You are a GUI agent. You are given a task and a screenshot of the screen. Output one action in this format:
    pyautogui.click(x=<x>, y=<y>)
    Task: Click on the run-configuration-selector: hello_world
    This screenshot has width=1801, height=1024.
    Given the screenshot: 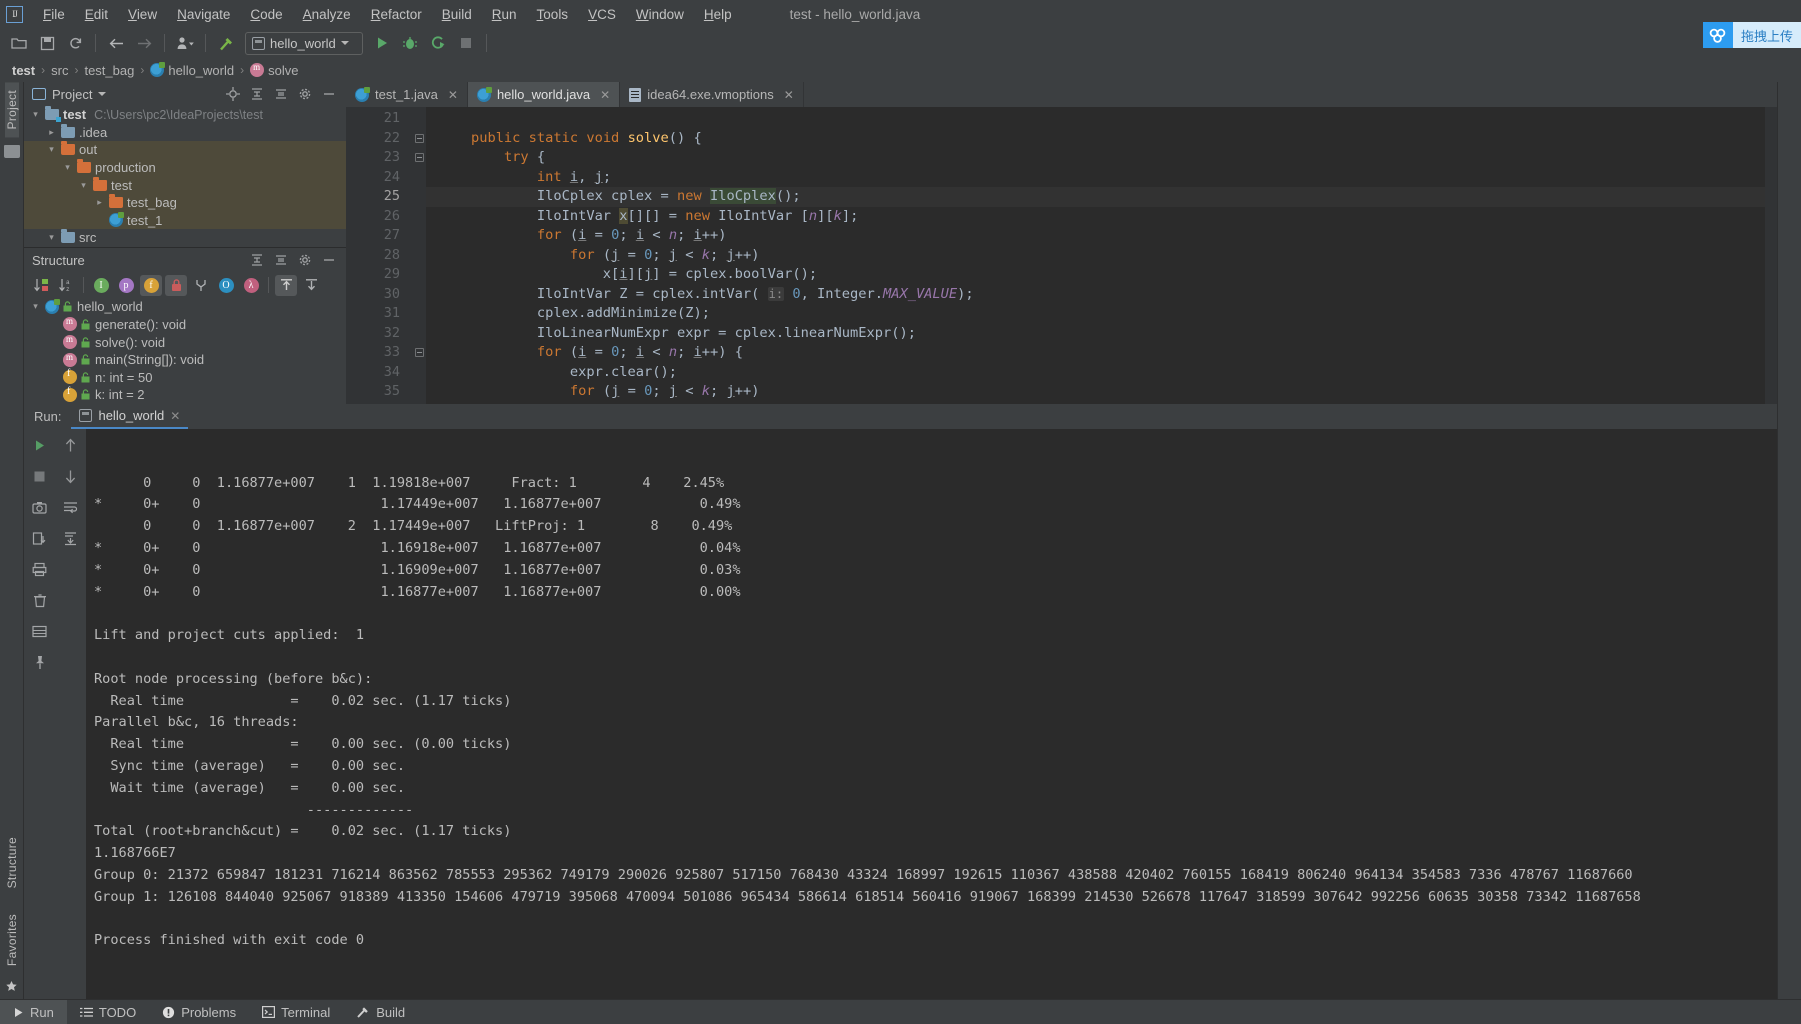 What is the action you would take?
    pyautogui.click(x=304, y=43)
    